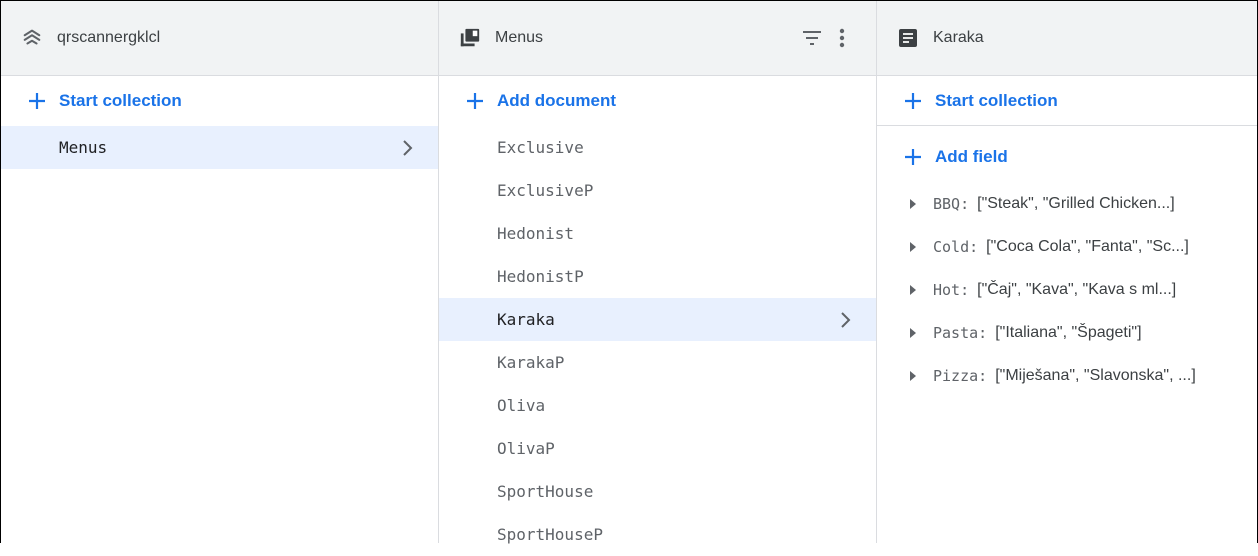  What do you see at coordinates (219, 38) in the screenshot?
I see `root-column-header: qrscannergklcl` at bounding box center [219, 38].